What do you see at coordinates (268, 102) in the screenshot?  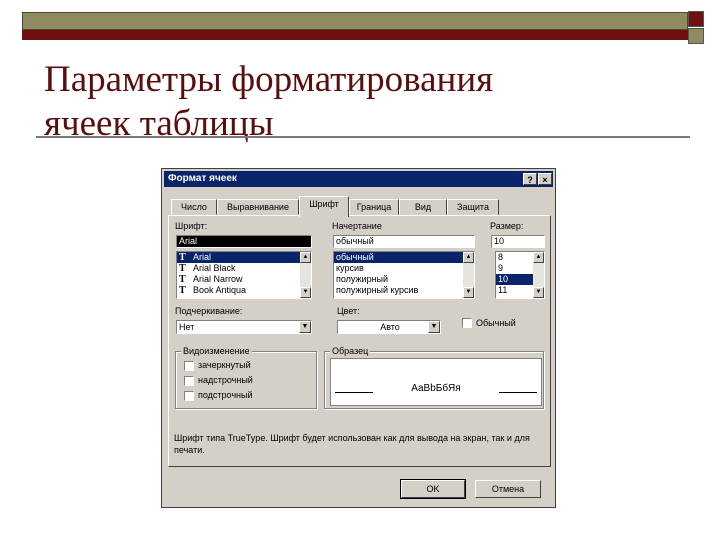 I see `slide-title: Параметры форматирования ячеек таблицы` at bounding box center [268, 102].